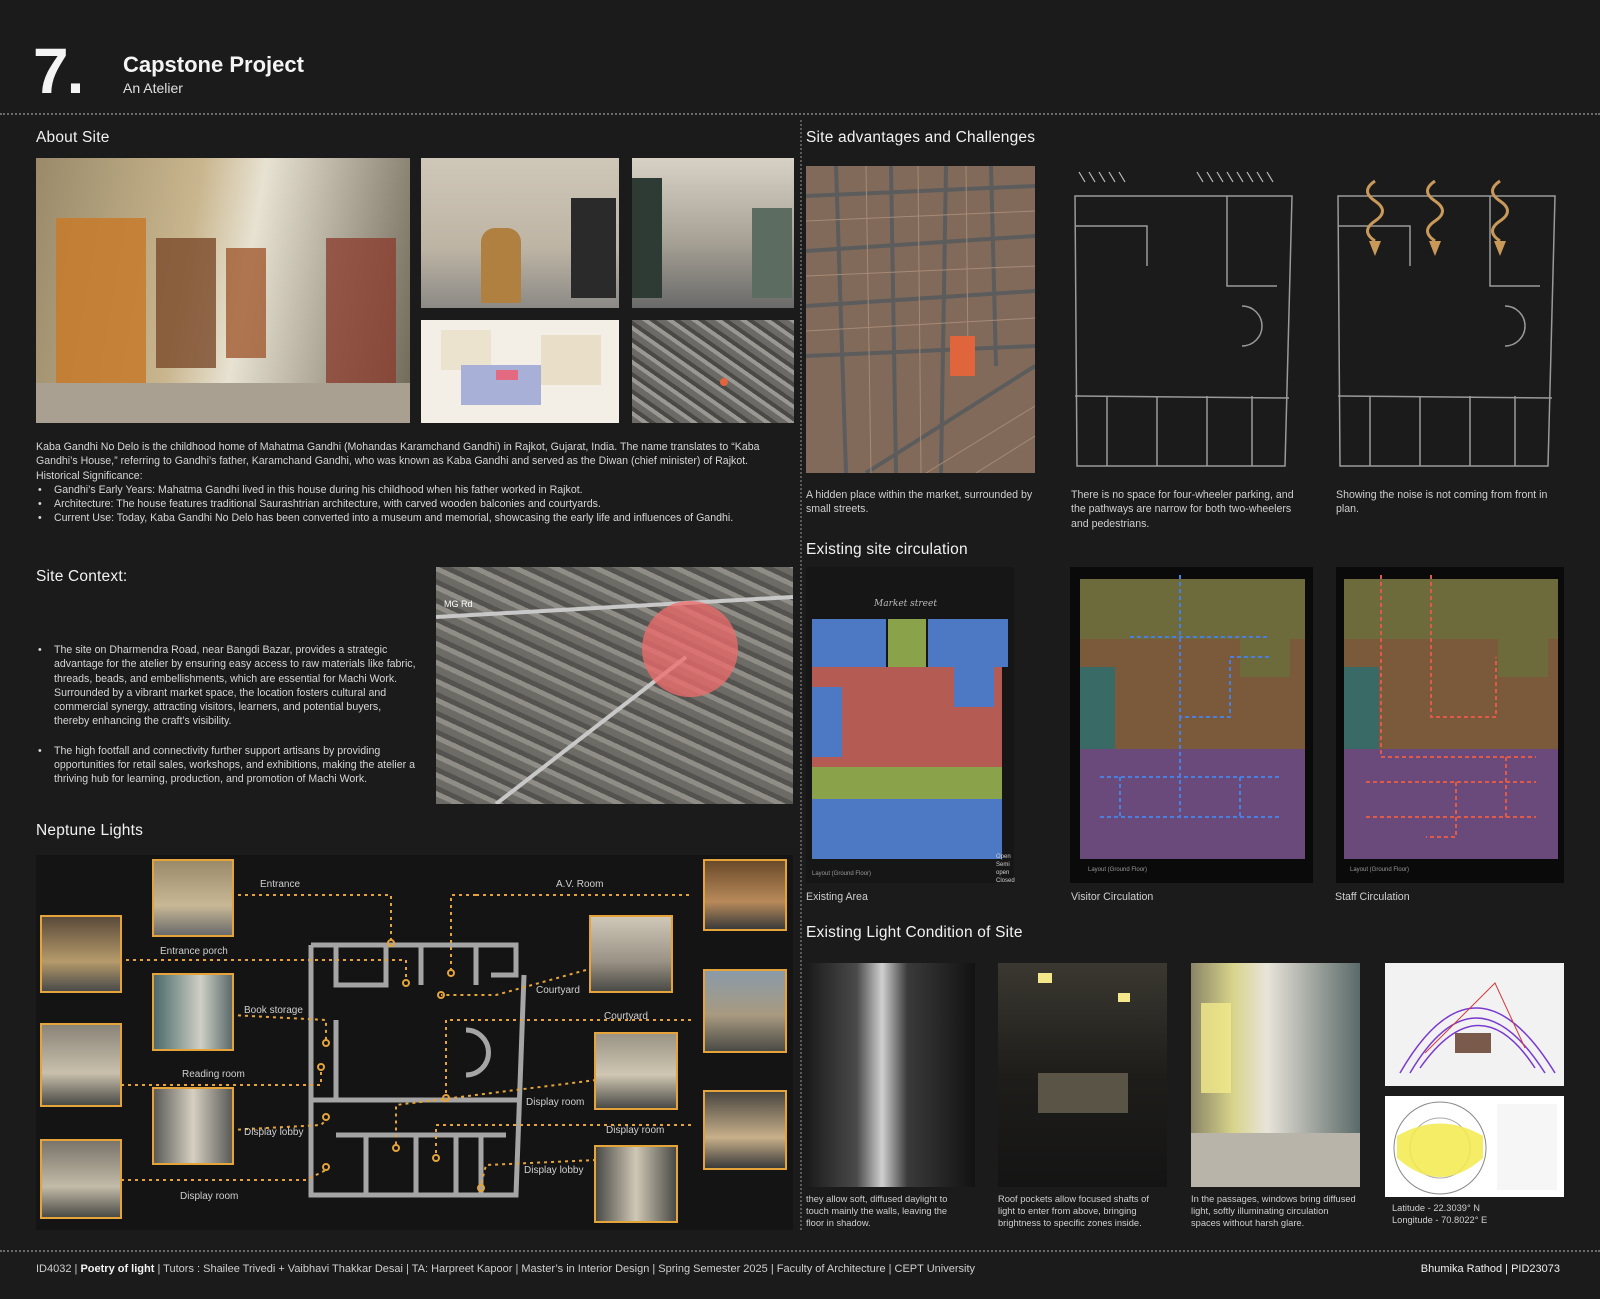  What do you see at coordinates (1440, 1220) in the screenshot?
I see `longitude-text: Longitude - 70.8022° E` at bounding box center [1440, 1220].